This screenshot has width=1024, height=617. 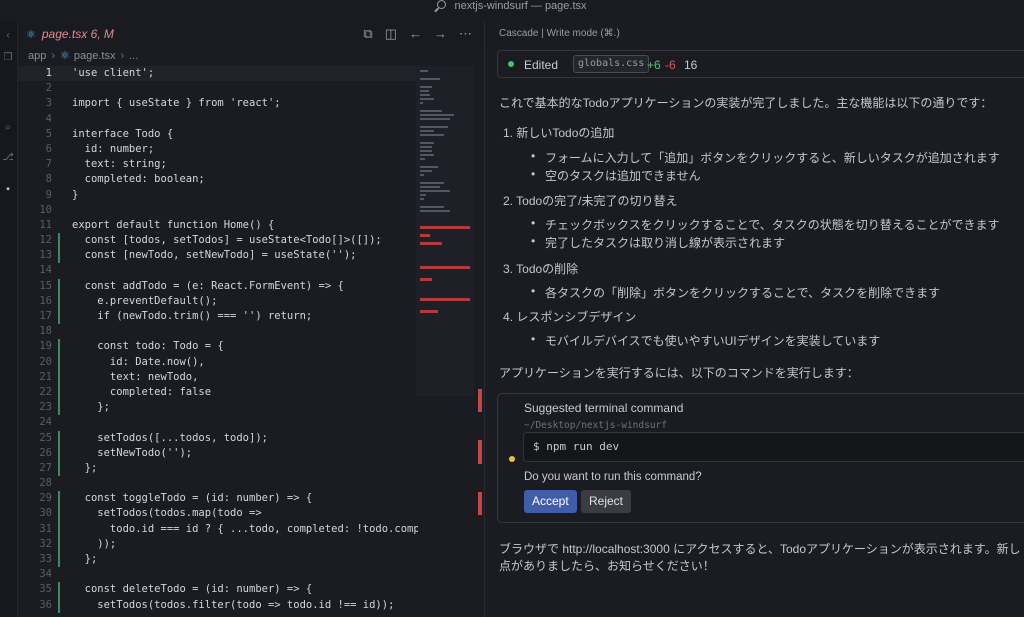 What do you see at coordinates (218, 483) in the screenshot?
I see `code-line: 28` at bounding box center [218, 483].